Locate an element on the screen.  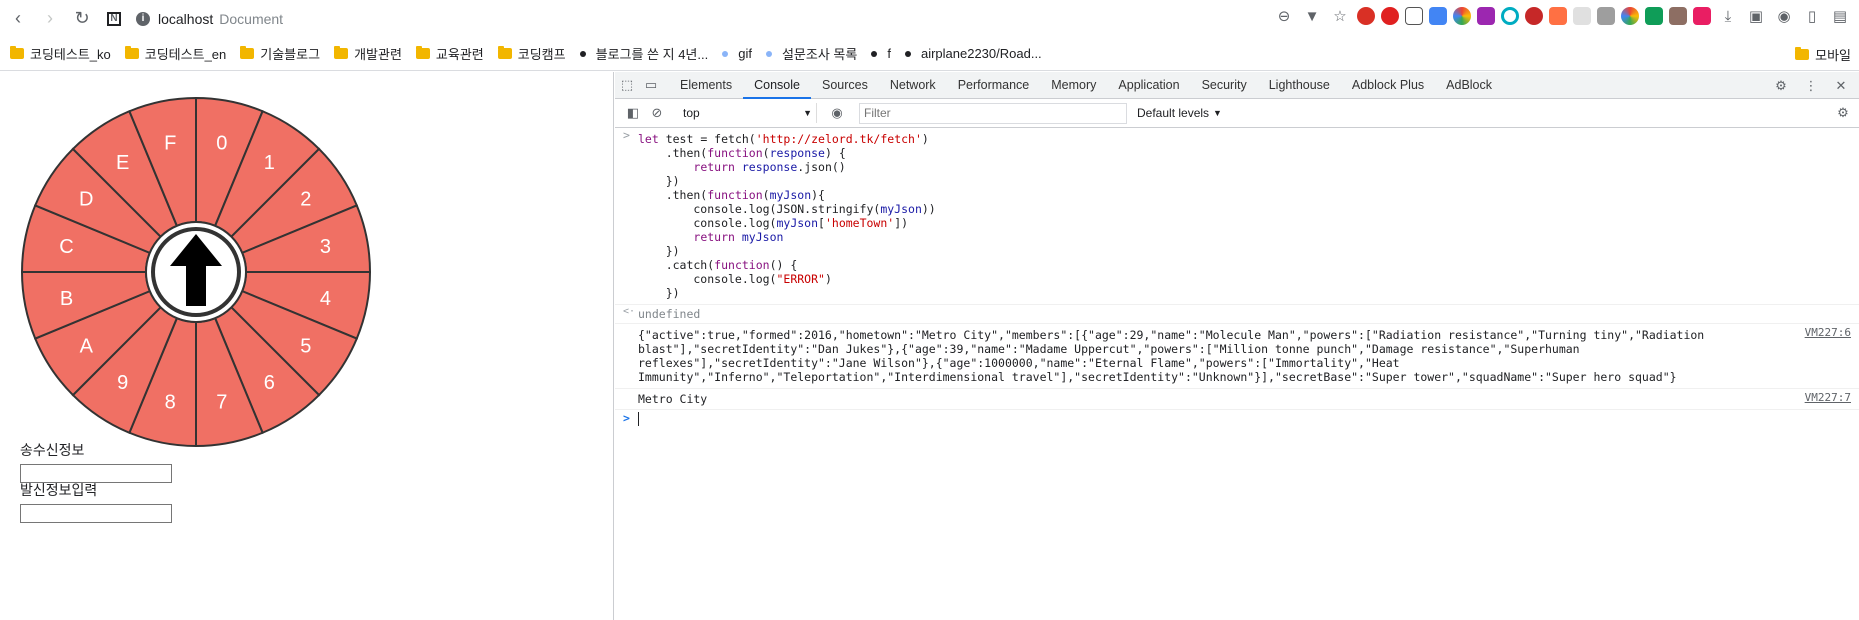
wheel-segment-label: 3 is located at coordinates (325, 247).